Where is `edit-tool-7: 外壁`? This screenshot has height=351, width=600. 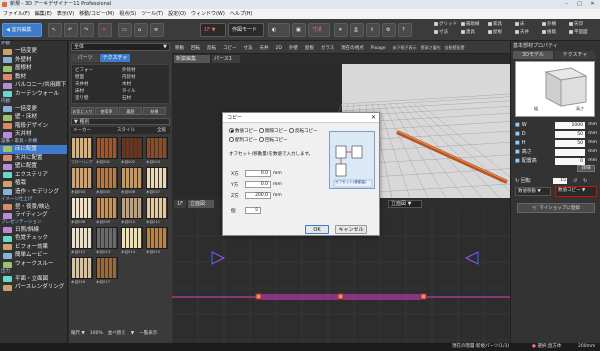
edit-tool-7: 外壁 is located at coordinates (293, 48).